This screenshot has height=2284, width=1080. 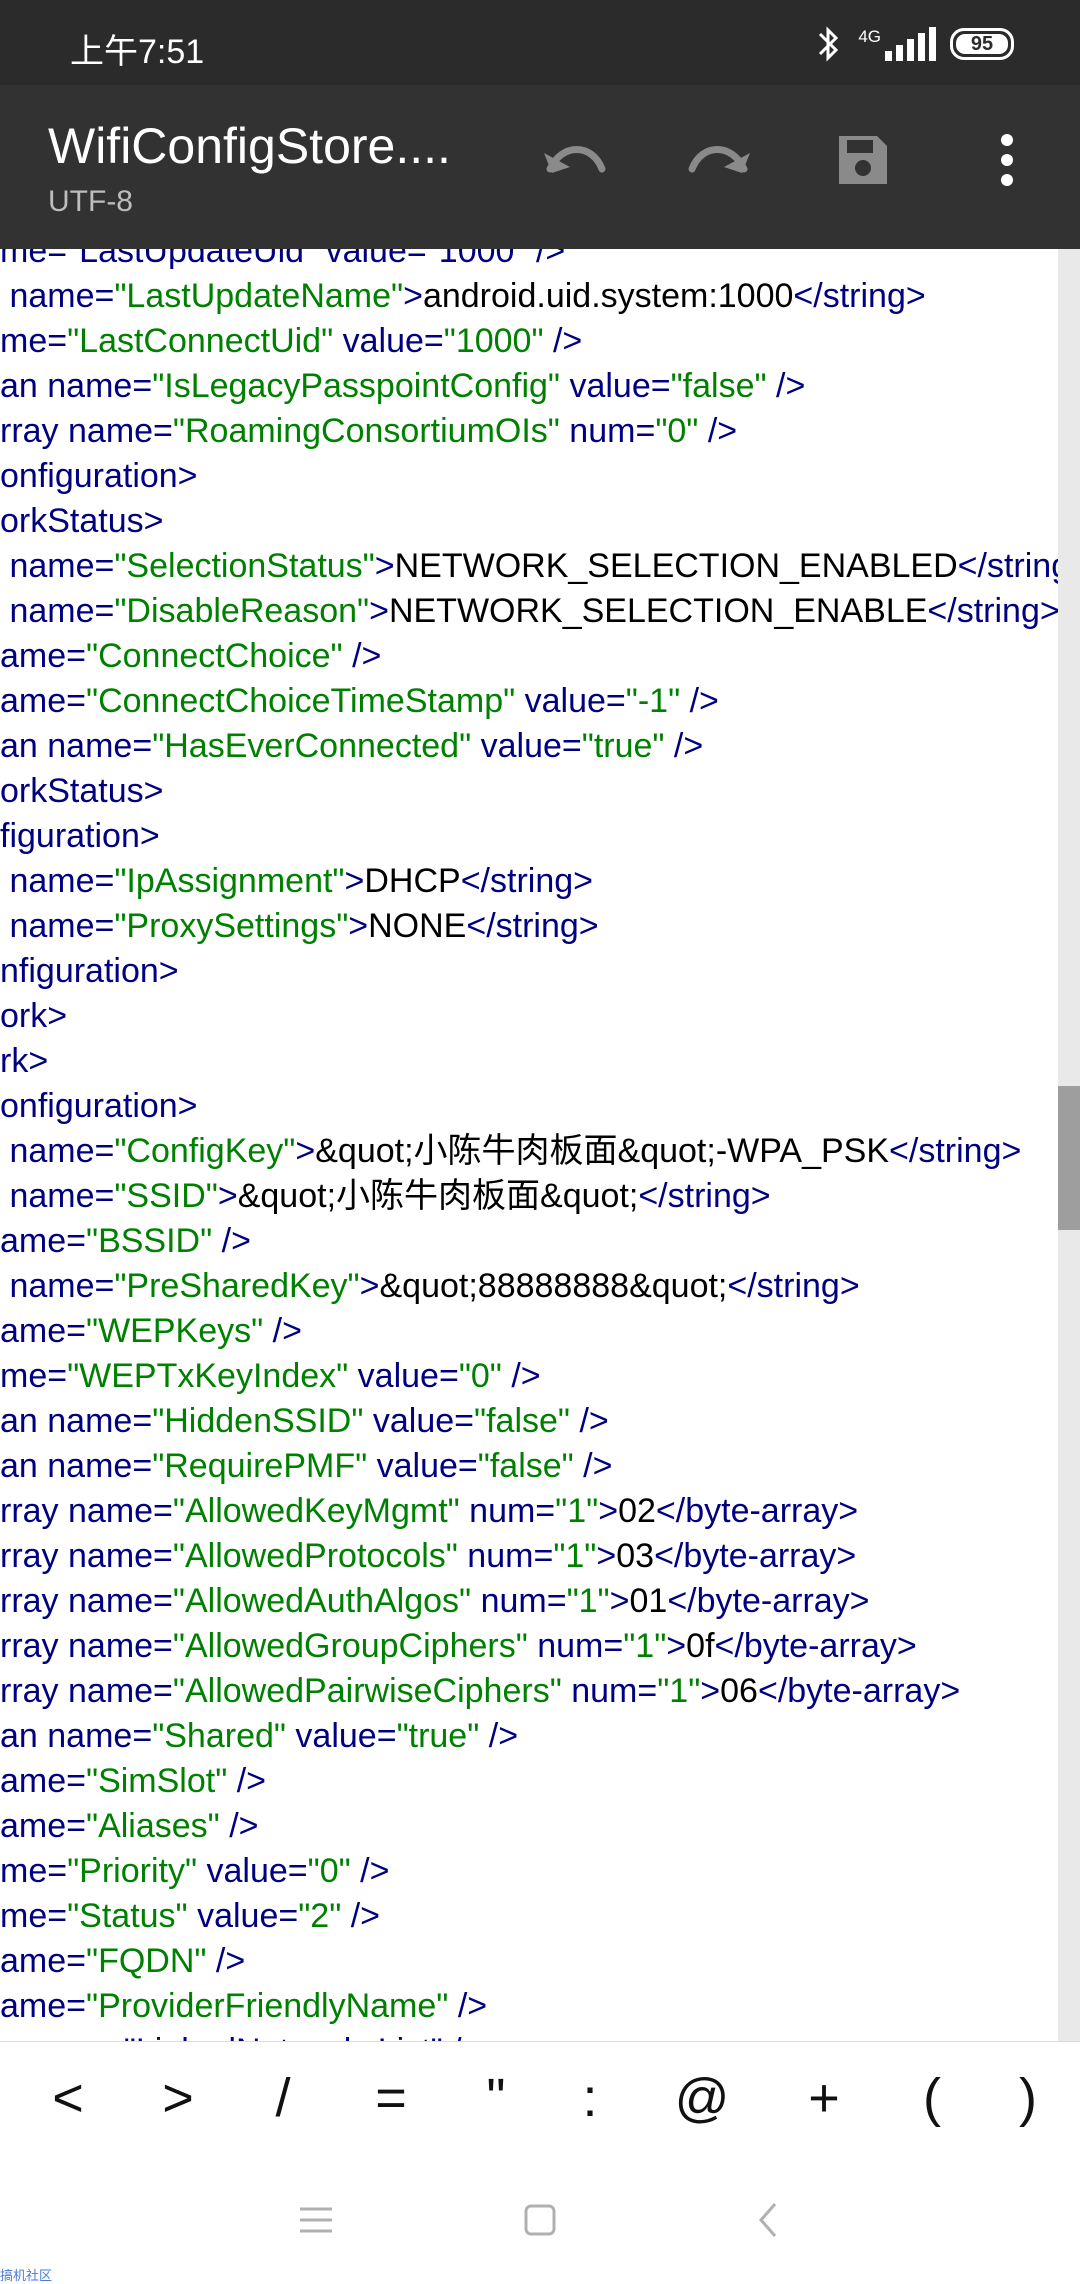 I want to click on code-line: ame="ConnectChoice" />, so click(x=190, y=656).